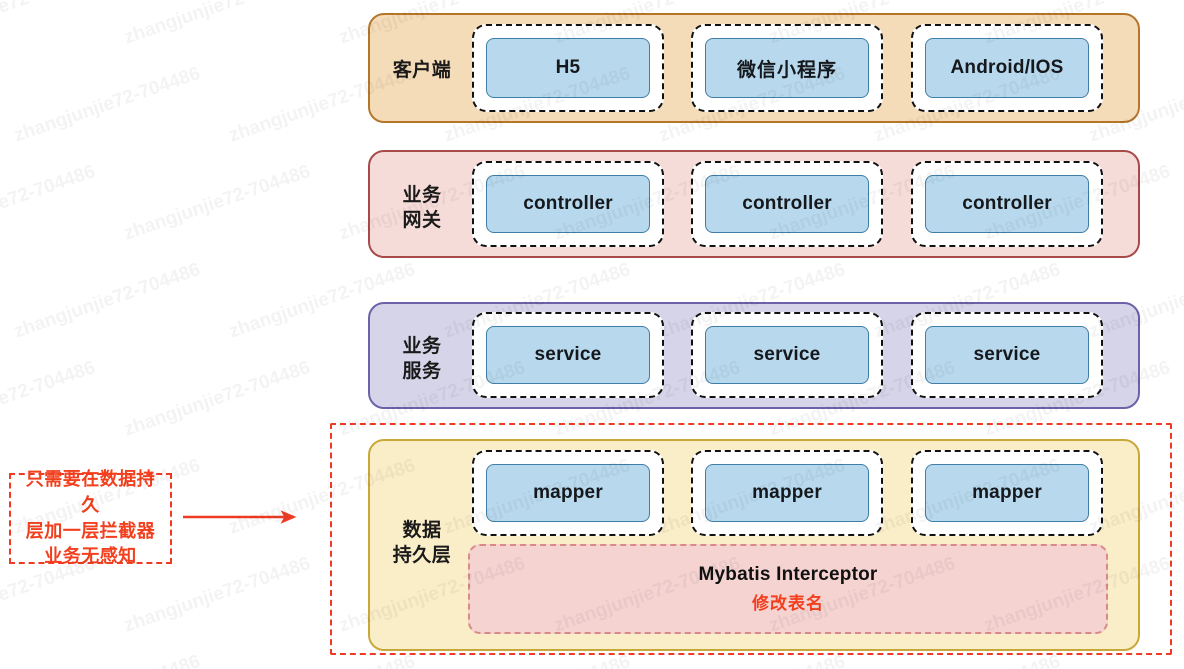 This screenshot has height=669, width=1184. Describe the element at coordinates (787, 355) in the screenshot. I see `node-box-service-2: service` at that location.